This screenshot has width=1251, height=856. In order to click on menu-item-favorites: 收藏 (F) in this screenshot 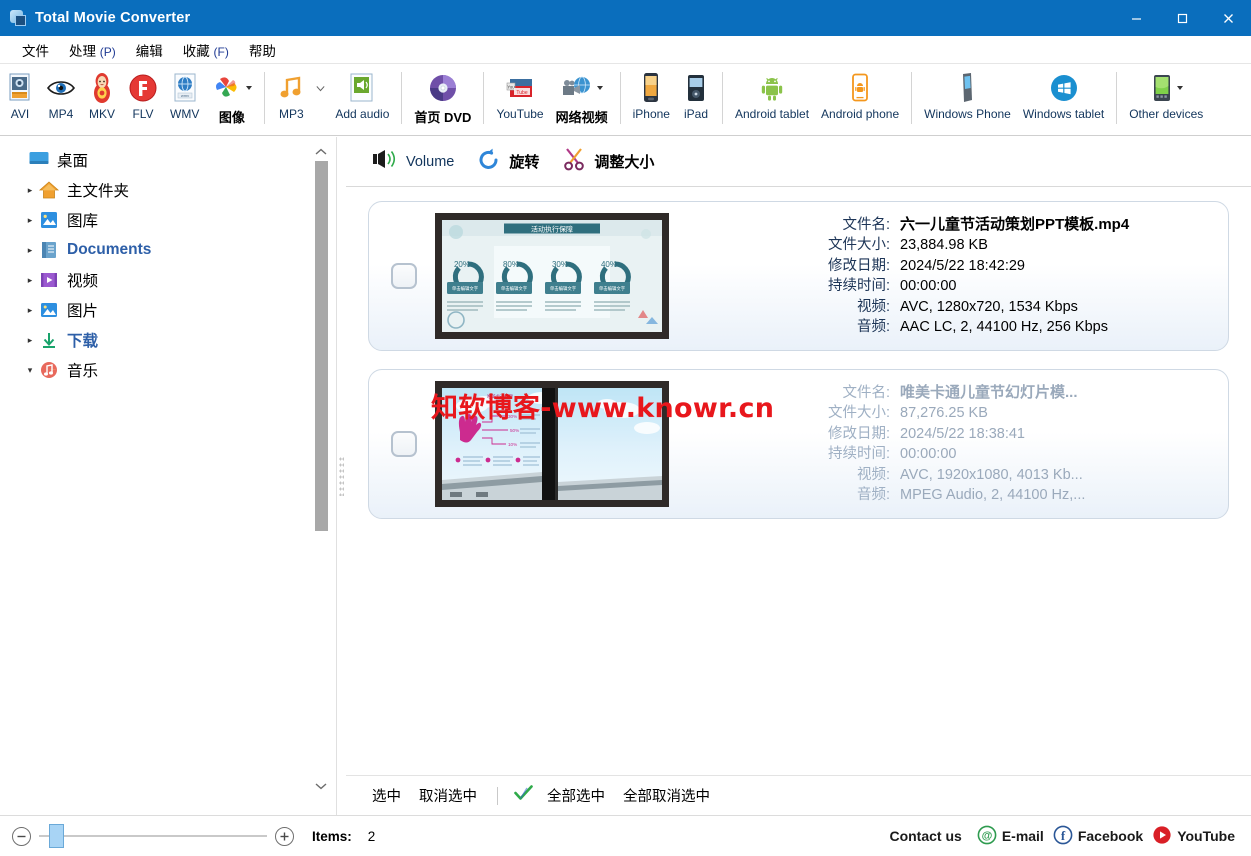, I will do `click(206, 50)`.